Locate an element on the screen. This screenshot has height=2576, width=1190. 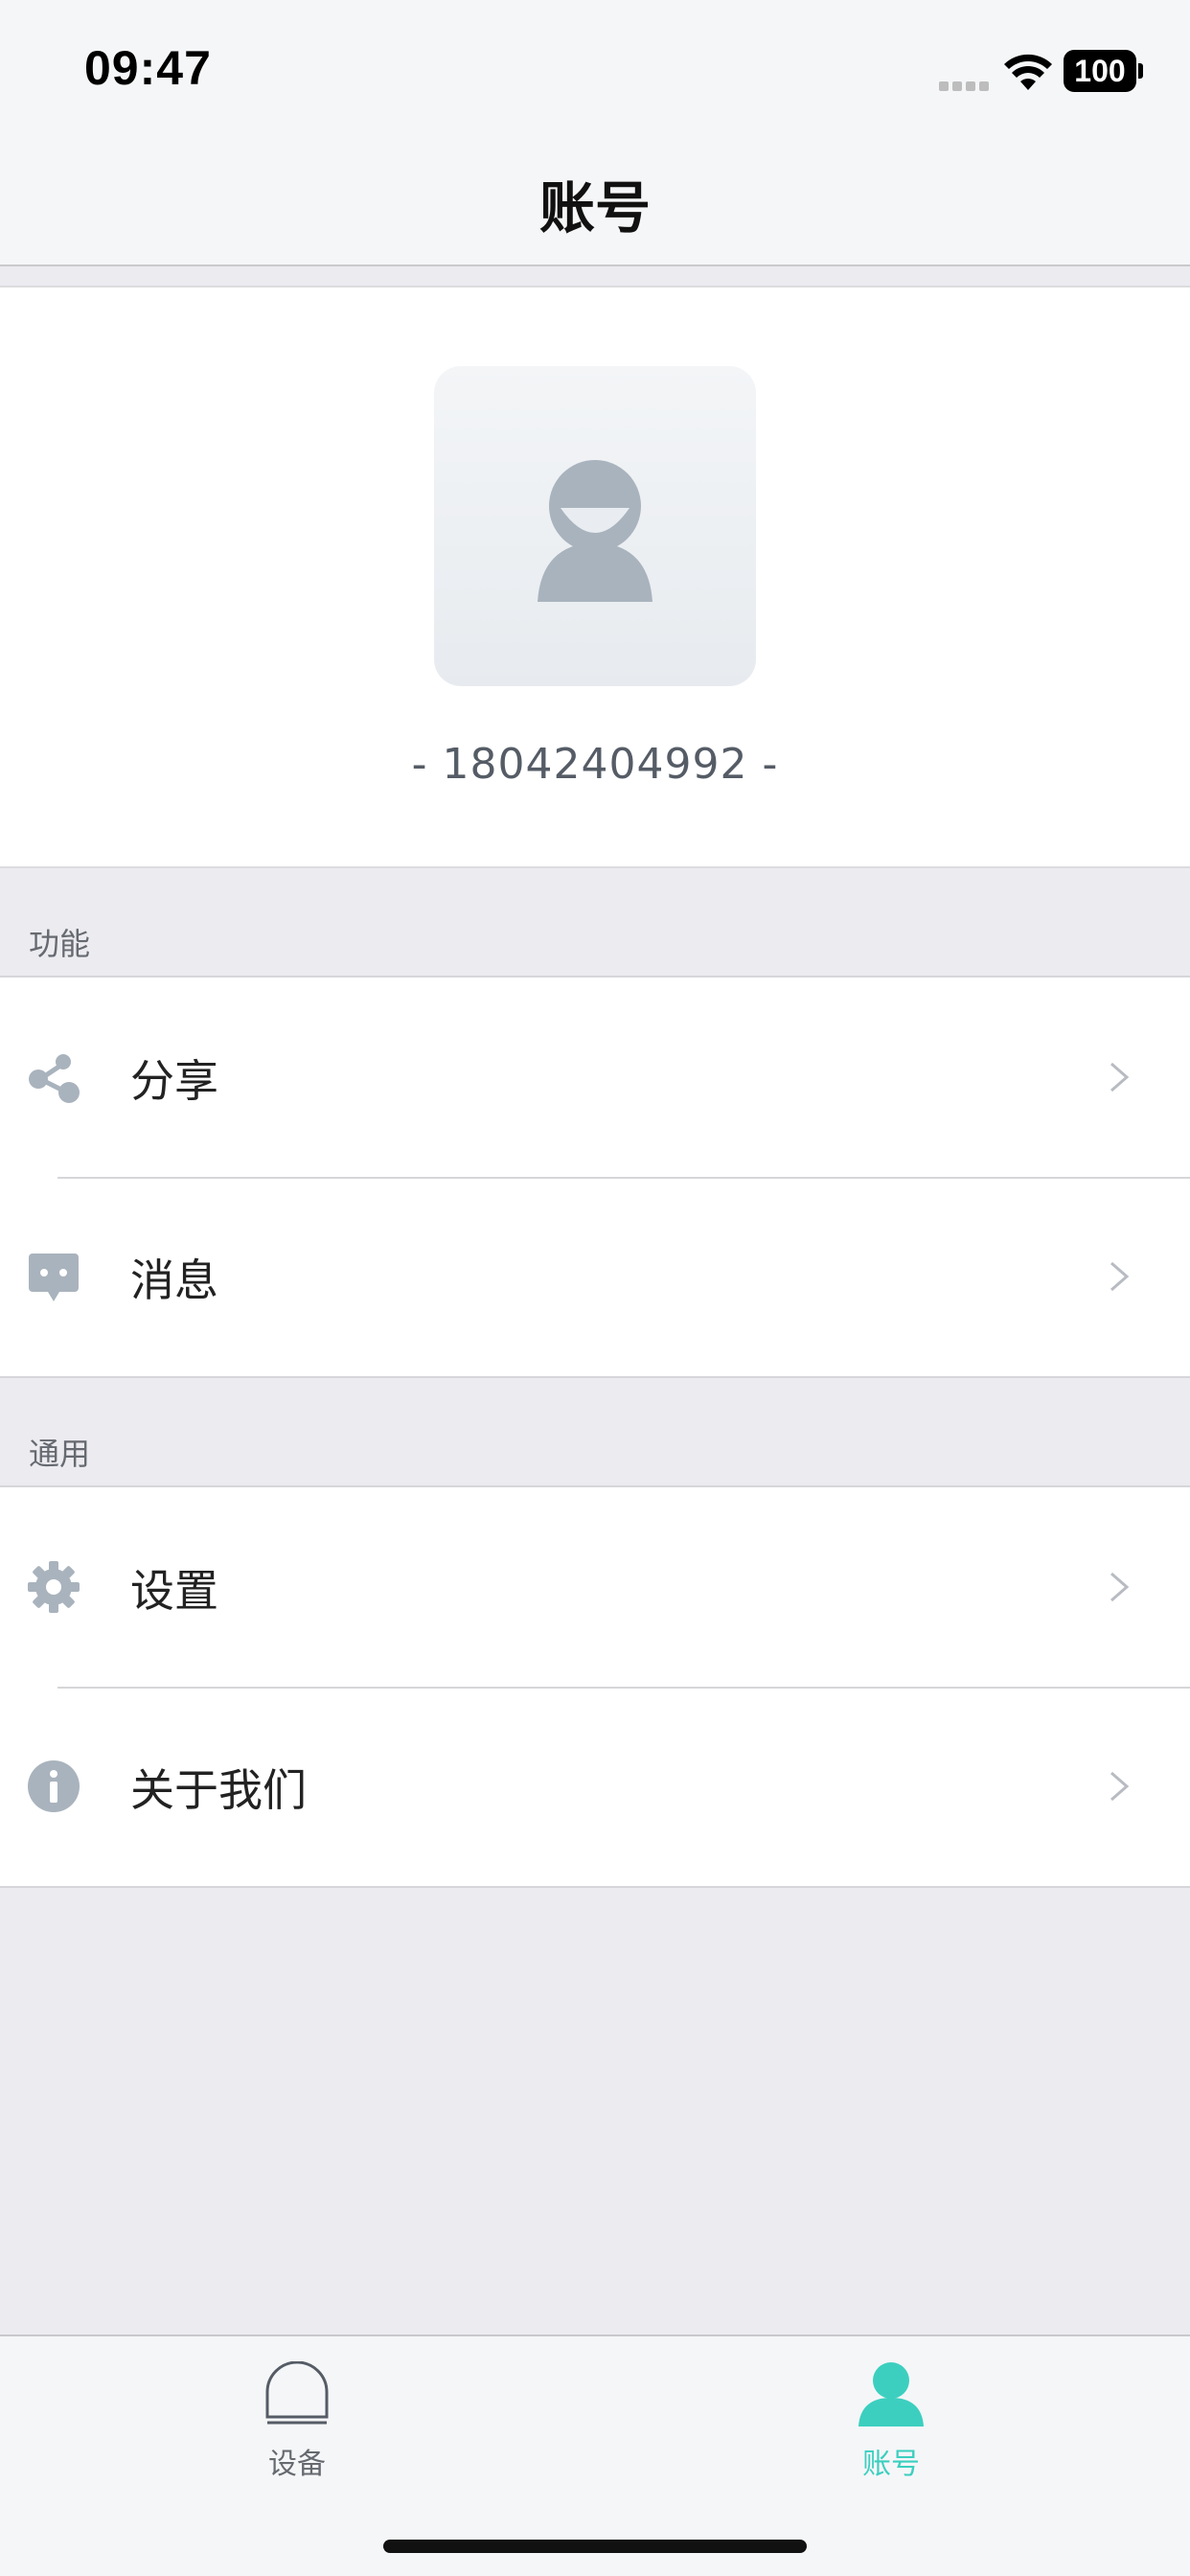
list-item-share: 分享 is located at coordinates (595, 1077).